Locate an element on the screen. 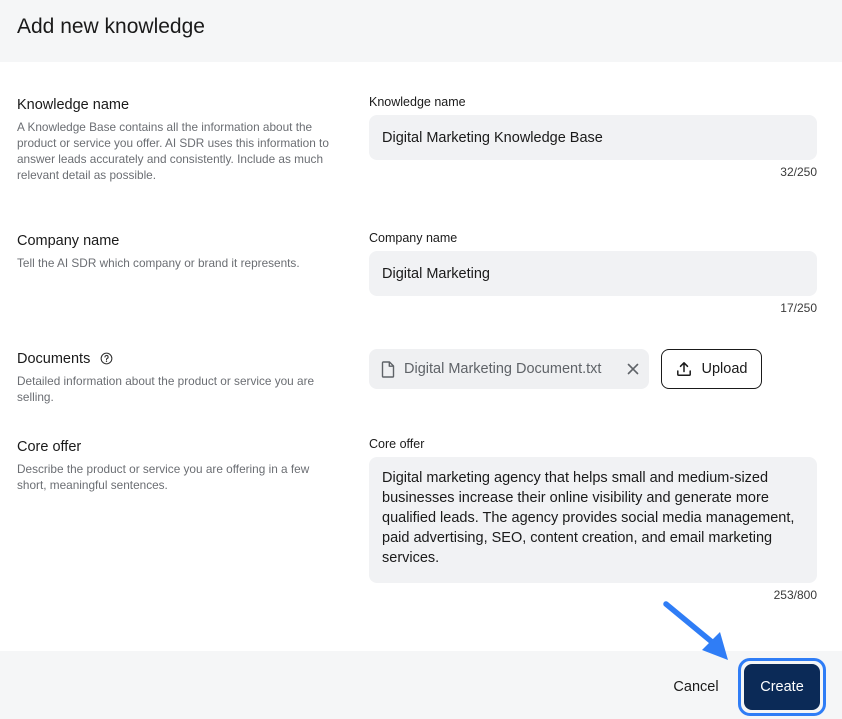 Image resolution: width=842 pixels, height=719 pixels. file-icon is located at coordinates (388, 369).